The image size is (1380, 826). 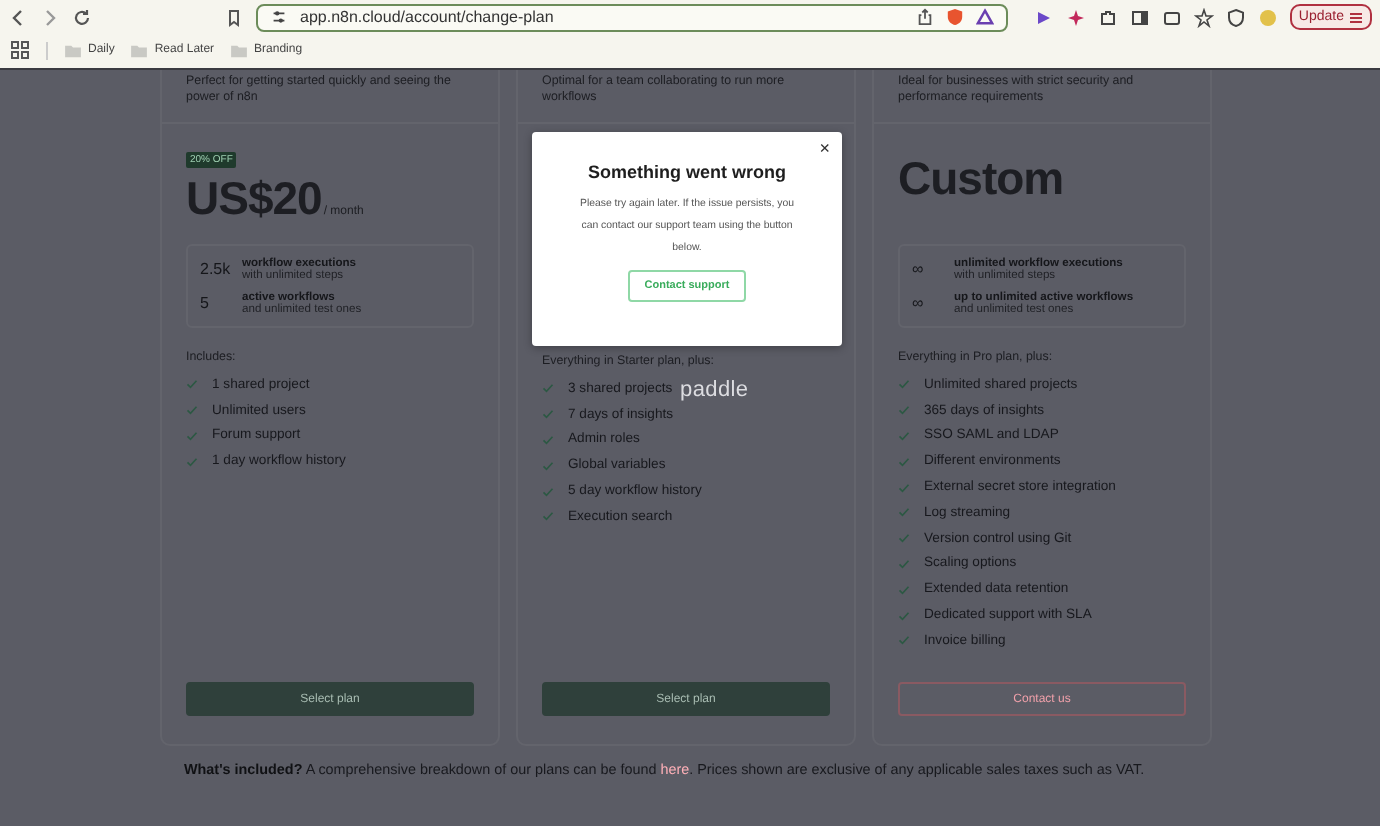 I want to click on share-icon, so click(x=925, y=17).